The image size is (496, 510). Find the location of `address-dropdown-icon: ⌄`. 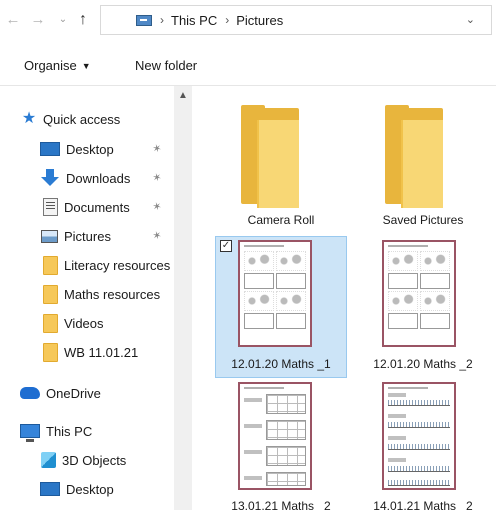

address-dropdown-icon: ⌄ is located at coordinates (470, 19).